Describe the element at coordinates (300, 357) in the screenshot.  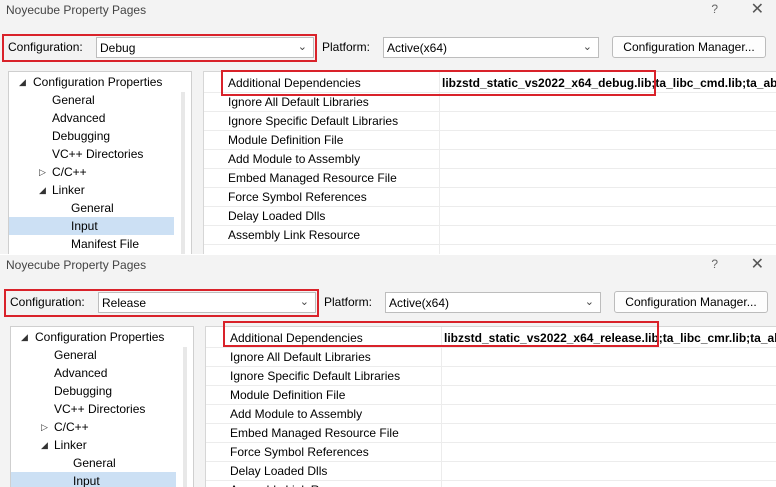
I see `property-name: Ignore All Default Libraries` at that location.